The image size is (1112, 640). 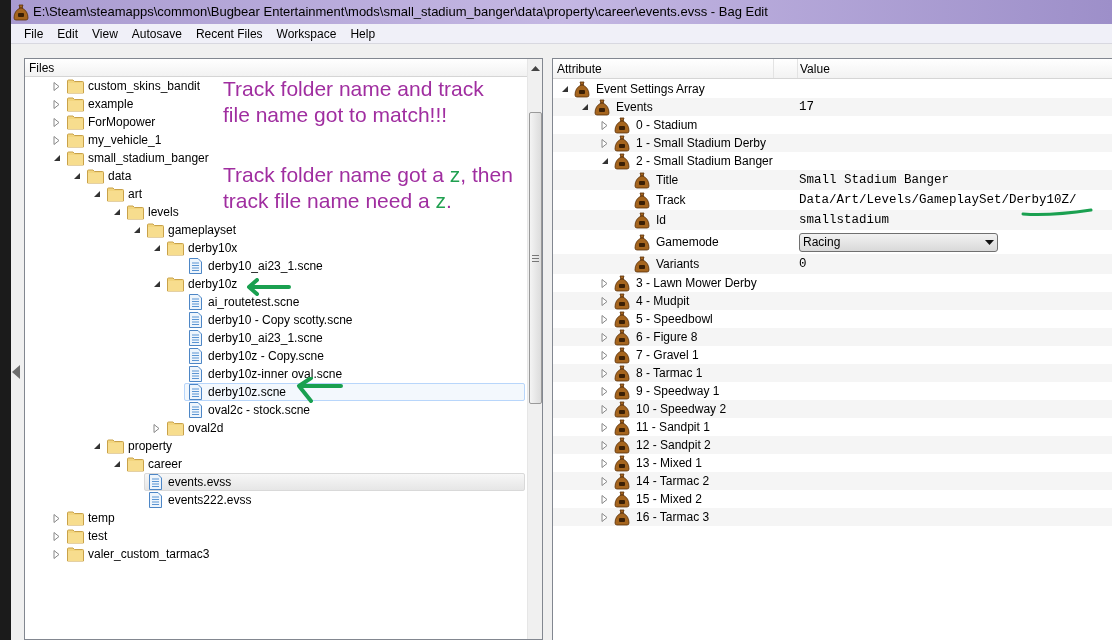 I want to click on document-entry: derby10 - Copy scotty.scne, so click(x=270, y=320).